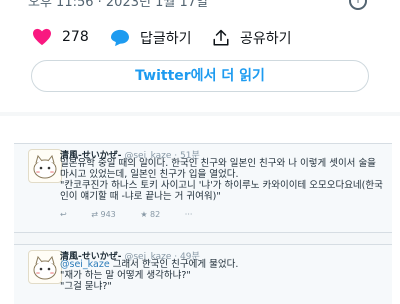  I want to click on like-count: 278, so click(75, 37).